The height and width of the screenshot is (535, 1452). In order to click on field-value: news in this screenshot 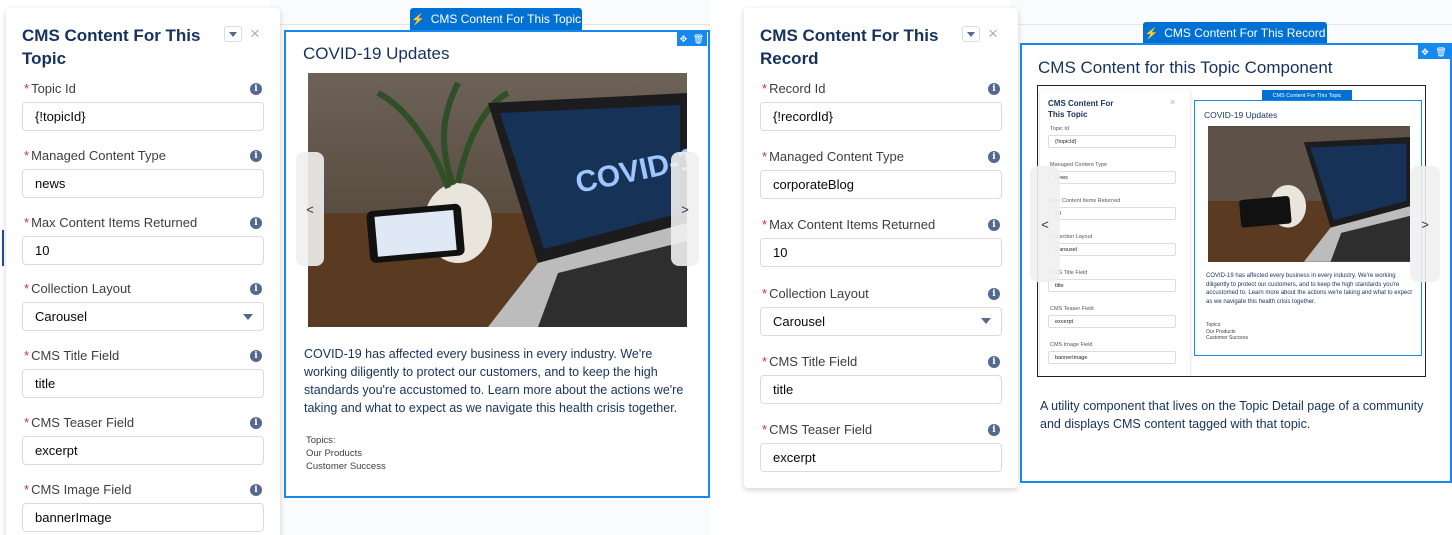, I will do `click(50, 183)`.